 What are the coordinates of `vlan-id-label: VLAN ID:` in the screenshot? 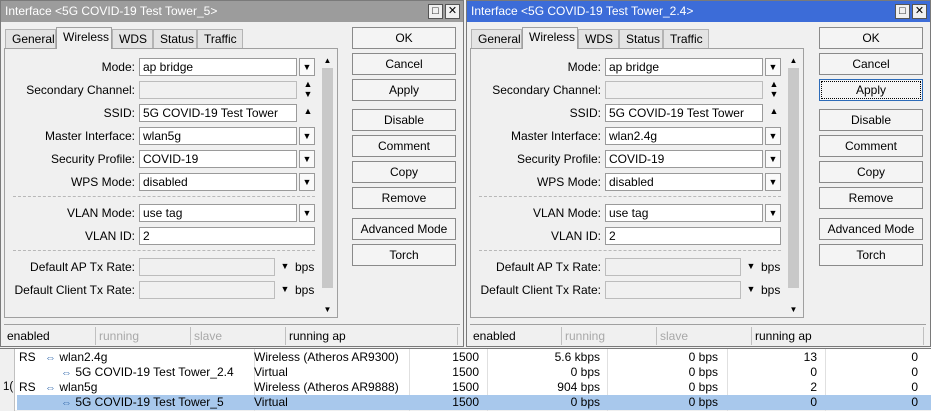 It's located at (109, 236).